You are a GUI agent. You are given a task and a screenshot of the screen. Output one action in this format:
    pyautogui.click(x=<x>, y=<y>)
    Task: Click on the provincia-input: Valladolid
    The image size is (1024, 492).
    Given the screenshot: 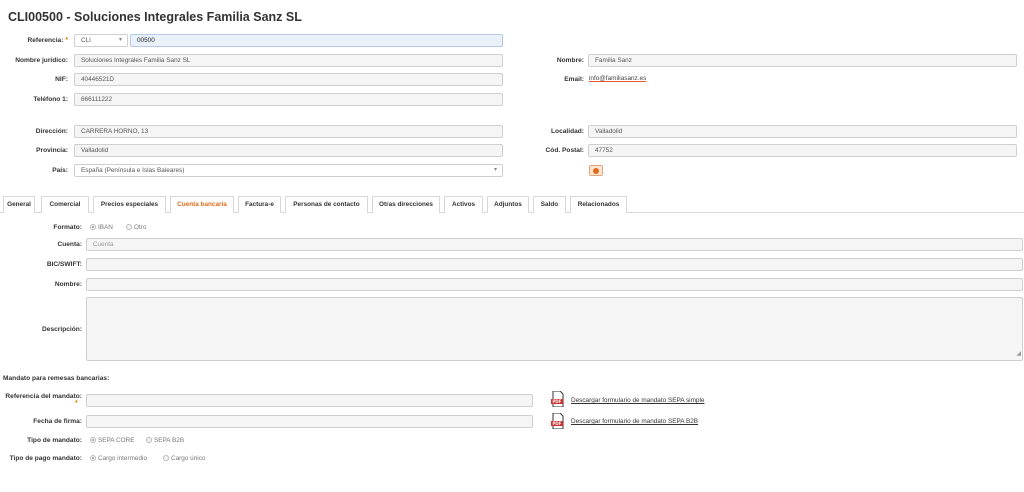 What is the action you would take?
    pyautogui.click(x=288, y=150)
    